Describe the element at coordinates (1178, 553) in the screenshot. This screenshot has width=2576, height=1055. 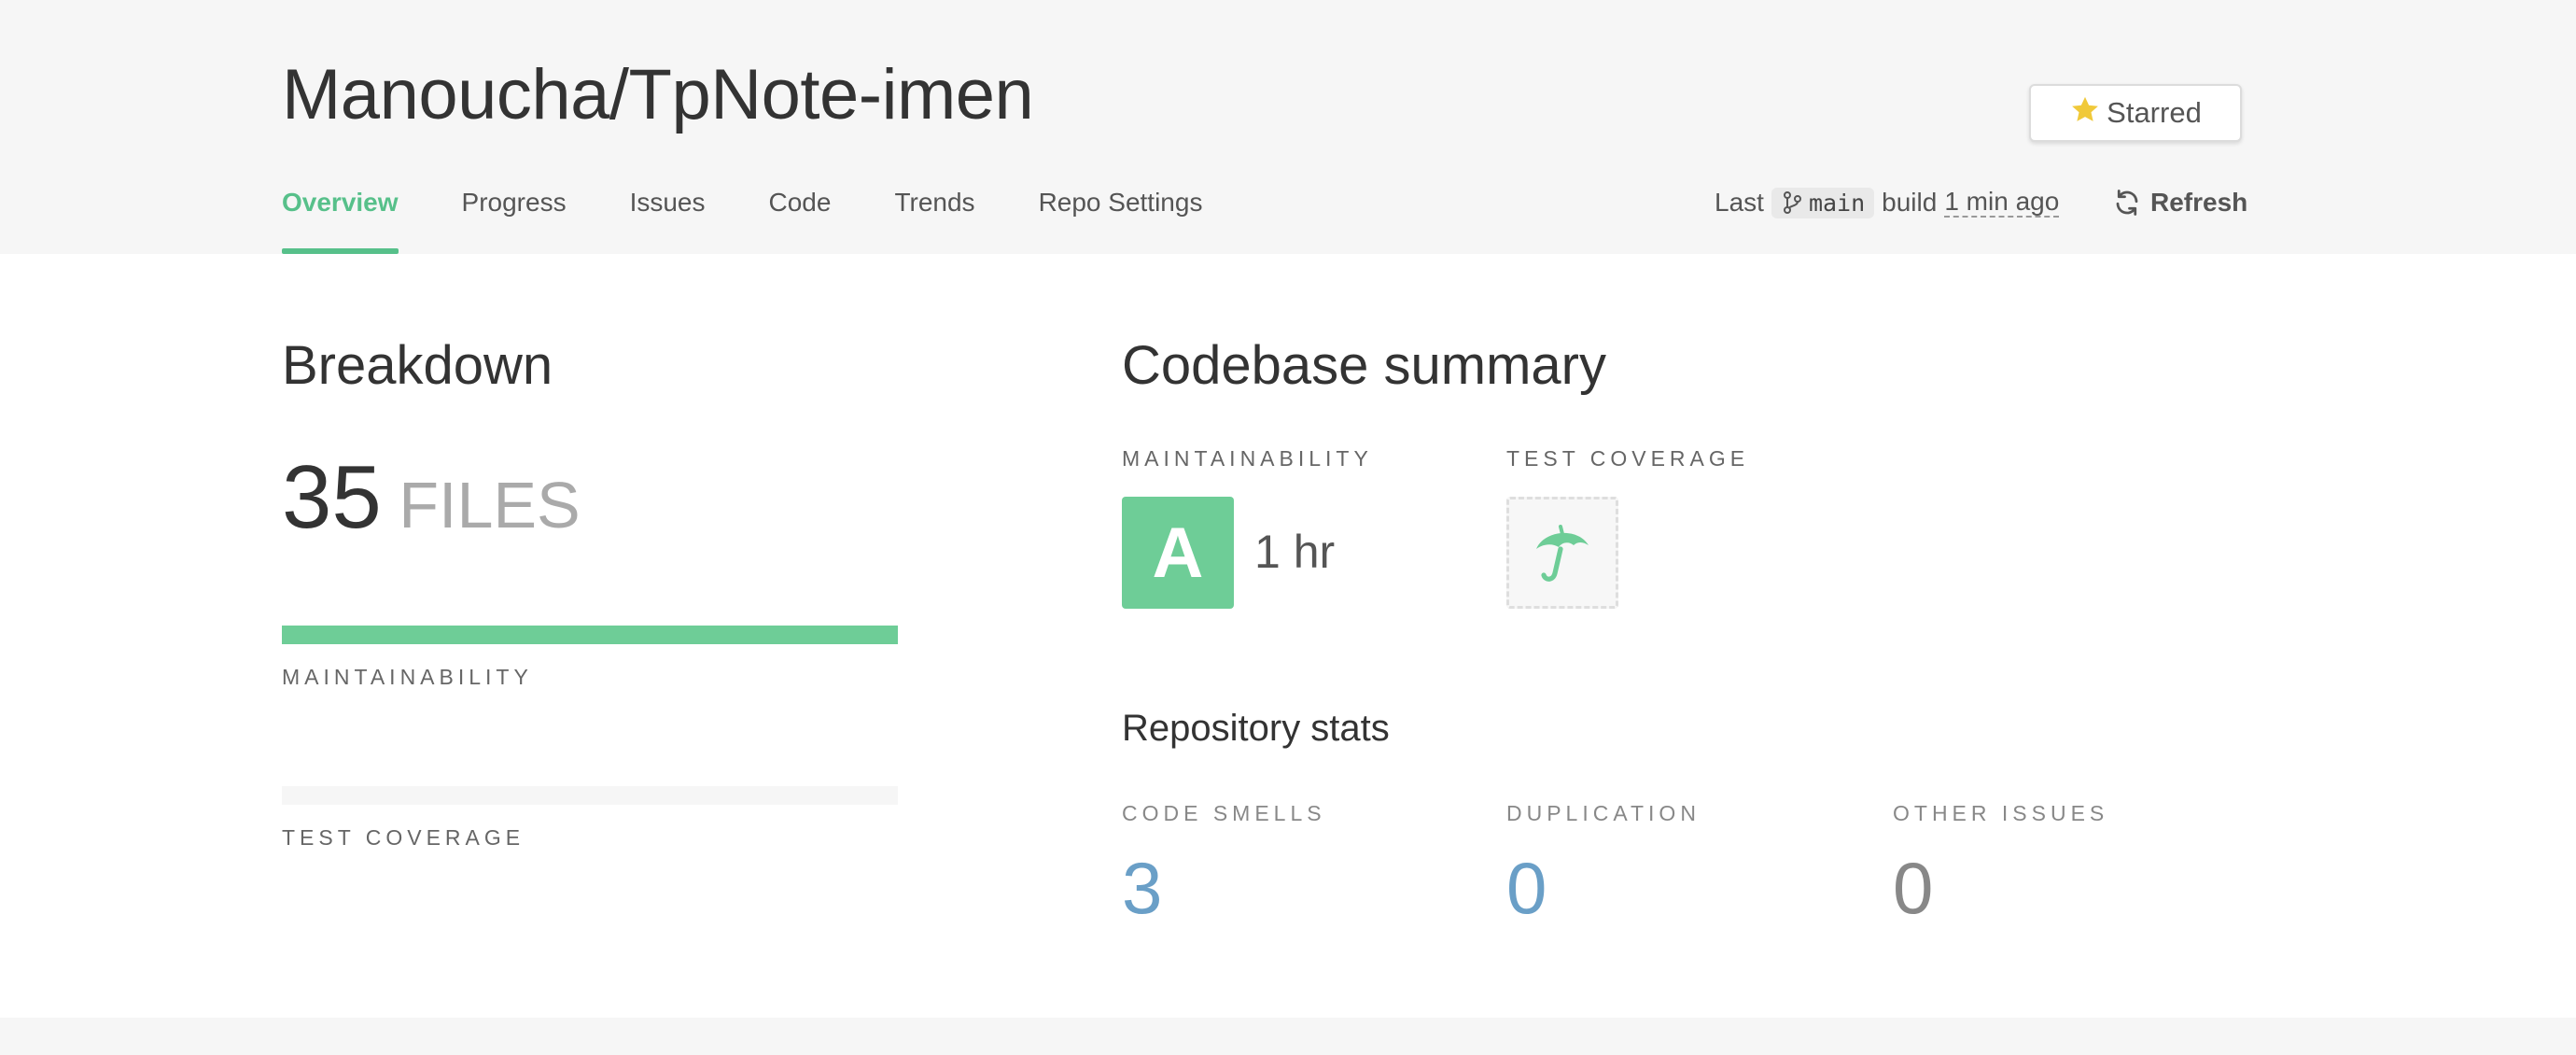
I see `maintainability-grade-badge: A` at that location.